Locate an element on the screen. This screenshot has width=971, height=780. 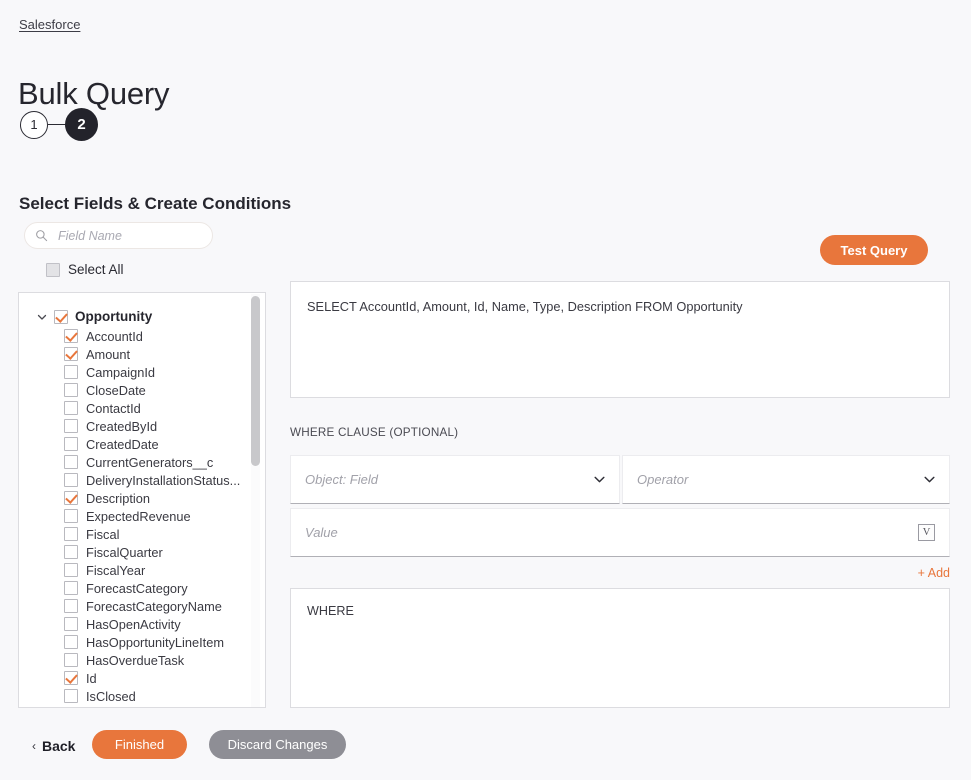
tree-field-label: CurrentGenerators__c is located at coordinates (150, 462).